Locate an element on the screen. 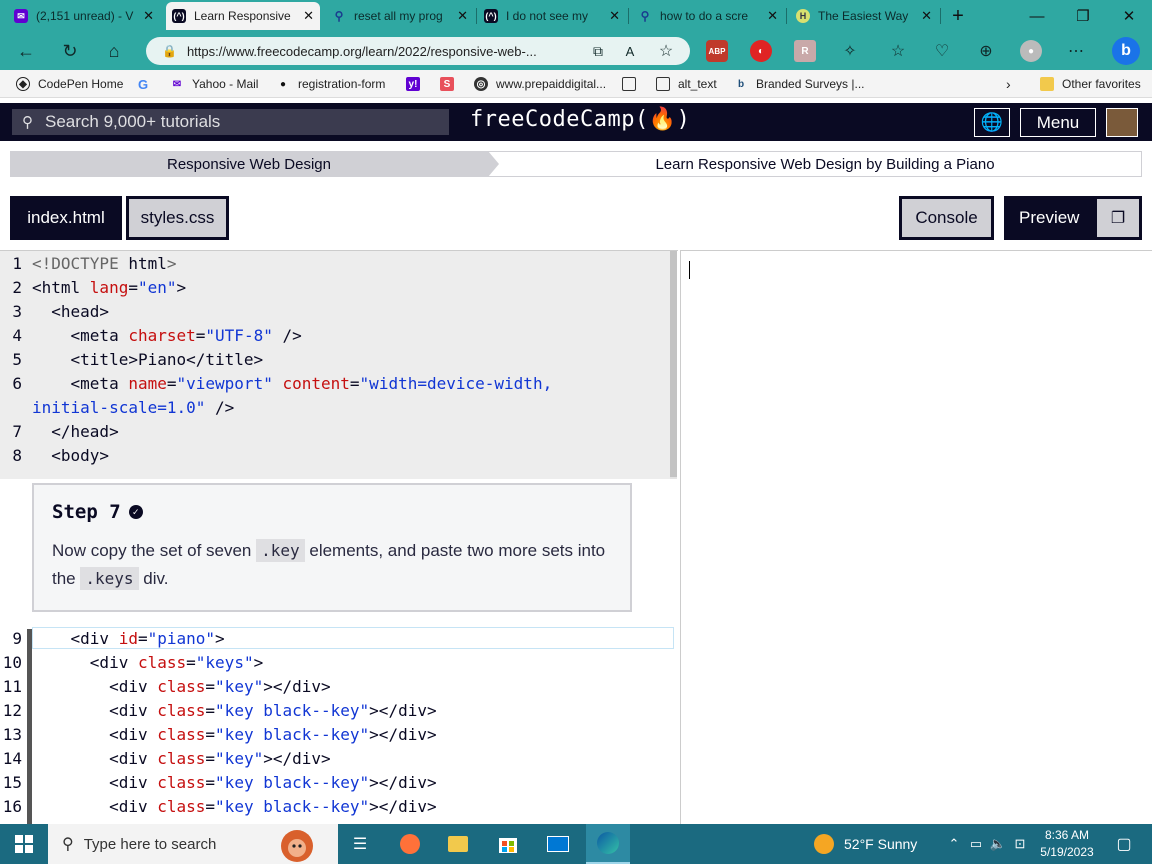 This screenshot has height=864, width=1152. fcc-logo: freeCodeCamp(🔥) is located at coordinates (580, 119).